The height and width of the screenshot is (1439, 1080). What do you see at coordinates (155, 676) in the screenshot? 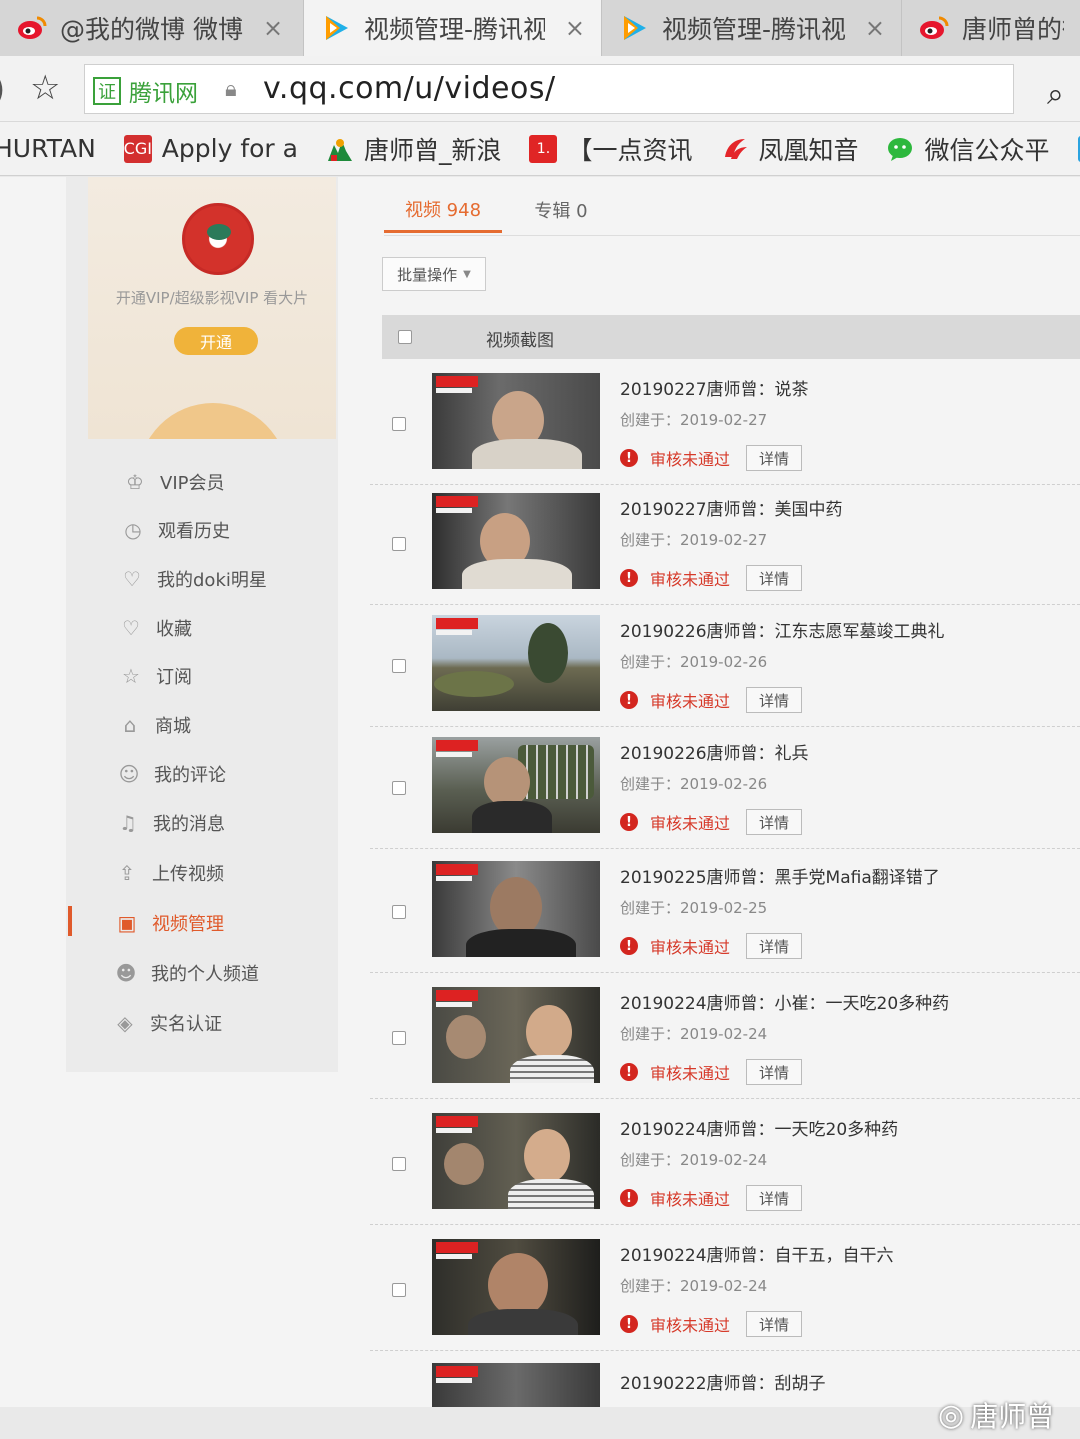
I see `sidebar-item-subscriptions: ☆ 订阅` at bounding box center [155, 676].